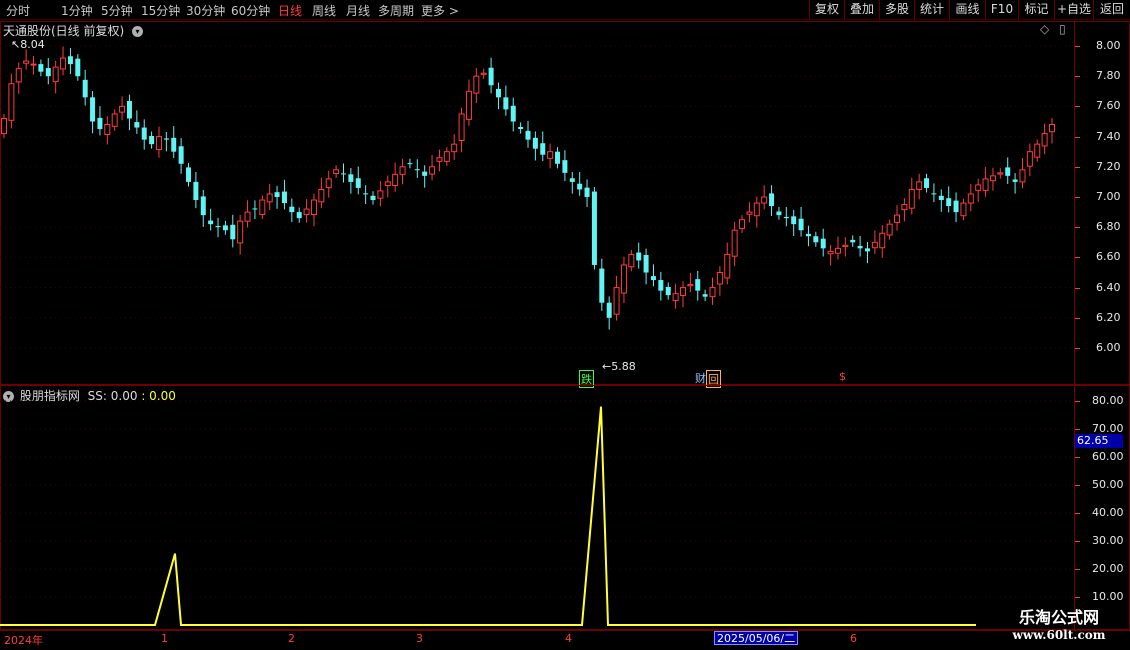 This screenshot has width=1130, height=650. Describe the element at coordinates (607, 366) in the screenshot. I see `arrow-left-icon: ←` at that location.